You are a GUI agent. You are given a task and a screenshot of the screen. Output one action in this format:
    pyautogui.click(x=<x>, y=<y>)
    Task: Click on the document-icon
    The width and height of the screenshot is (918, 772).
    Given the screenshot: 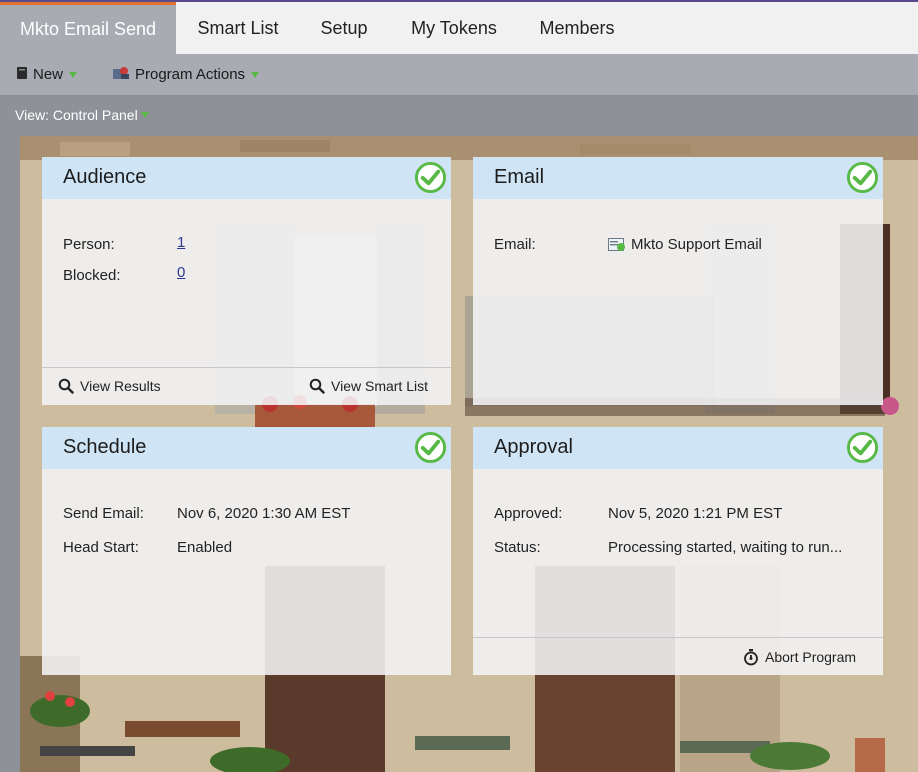 What is the action you would take?
    pyautogui.click(x=22, y=75)
    